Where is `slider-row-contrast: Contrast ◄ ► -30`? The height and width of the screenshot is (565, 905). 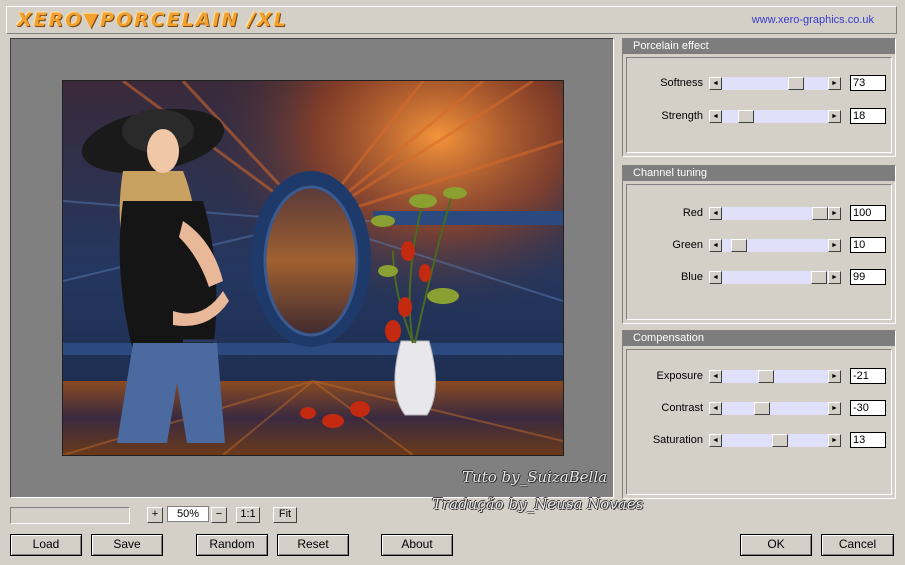
slider-row-contrast: Contrast ◄ ► -30 is located at coordinates (759, 408).